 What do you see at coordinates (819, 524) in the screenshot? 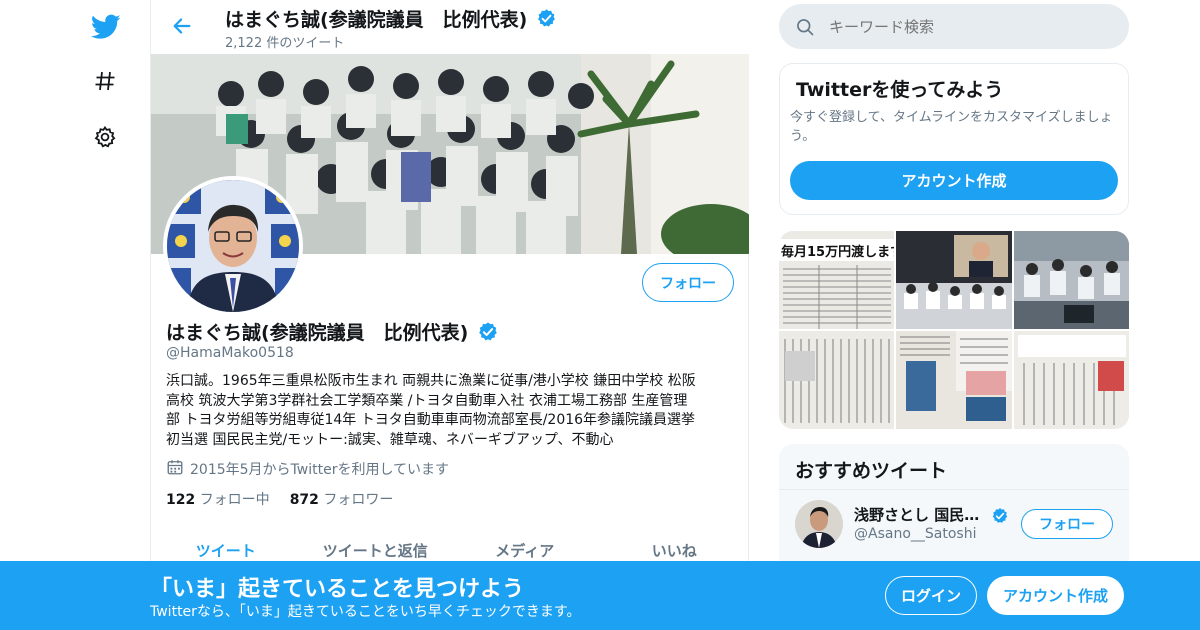
I see `recommended-user-avatar` at bounding box center [819, 524].